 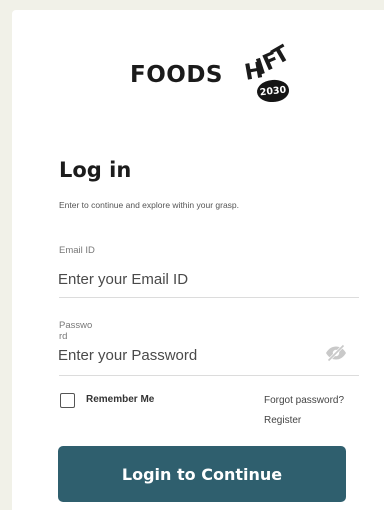 What do you see at coordinates (176, 75) in the screenshot?
I see `logo-wordmark: FOODS` at bounding box center [176, 75].